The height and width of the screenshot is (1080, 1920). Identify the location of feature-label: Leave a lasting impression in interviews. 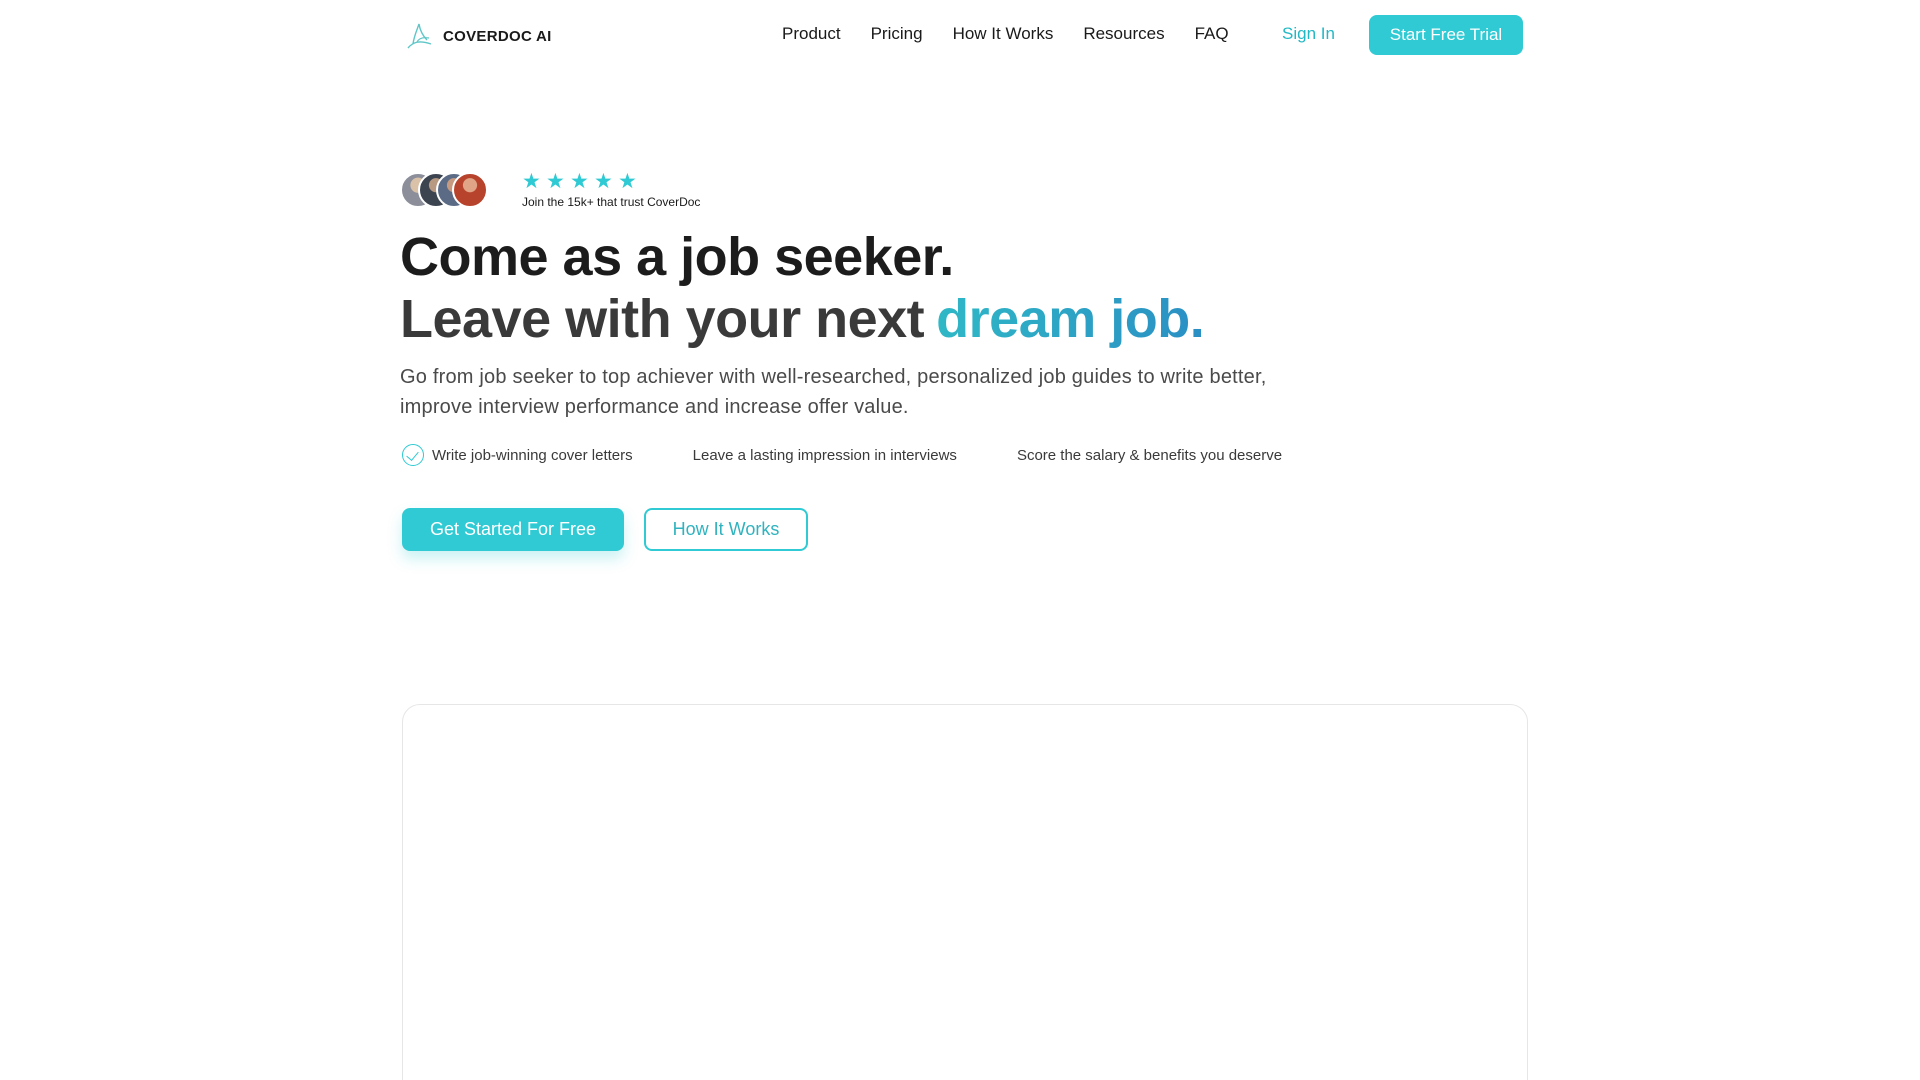
(824, 455).